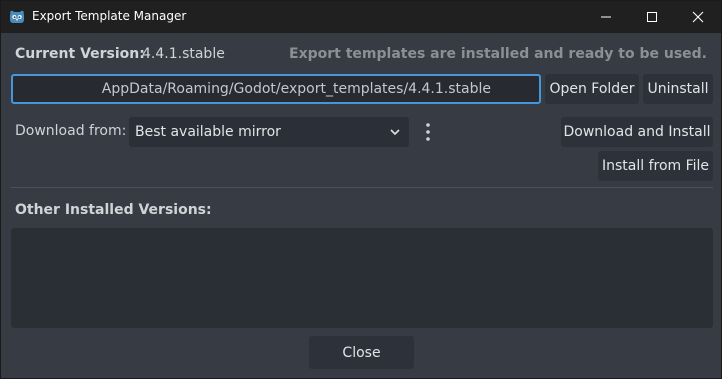 Image resolution: width=722 pixels, height=379 pixels. I want to click on download-from-label: Download from:, so click(71, 131).